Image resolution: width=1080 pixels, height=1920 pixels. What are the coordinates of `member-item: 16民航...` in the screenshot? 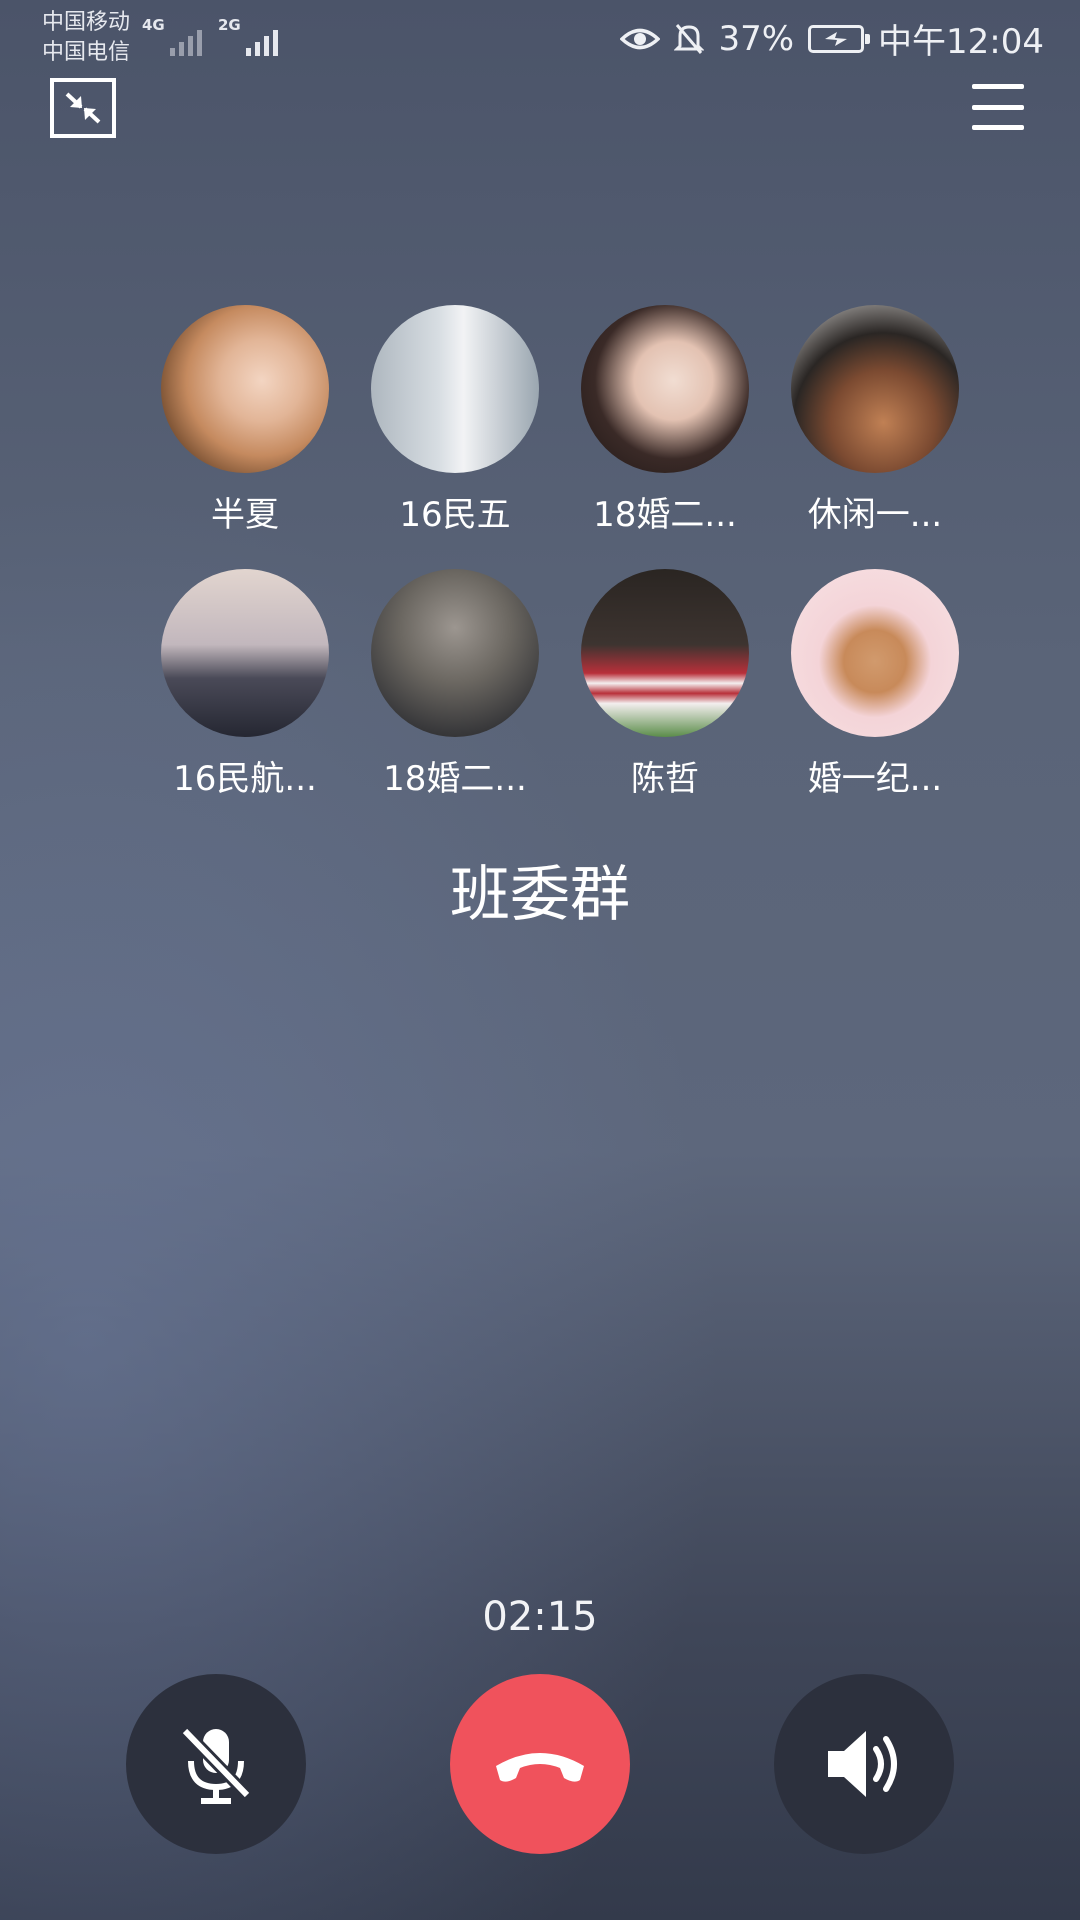 It's located at (245, 684).